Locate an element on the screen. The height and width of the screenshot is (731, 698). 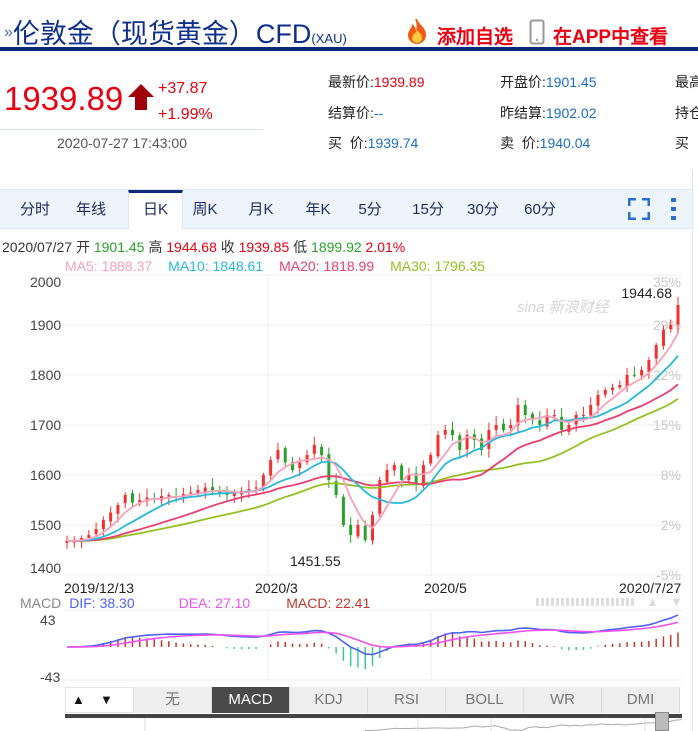
indicator-arrows: ▲ ▼ is located at coordinates (99, 700).